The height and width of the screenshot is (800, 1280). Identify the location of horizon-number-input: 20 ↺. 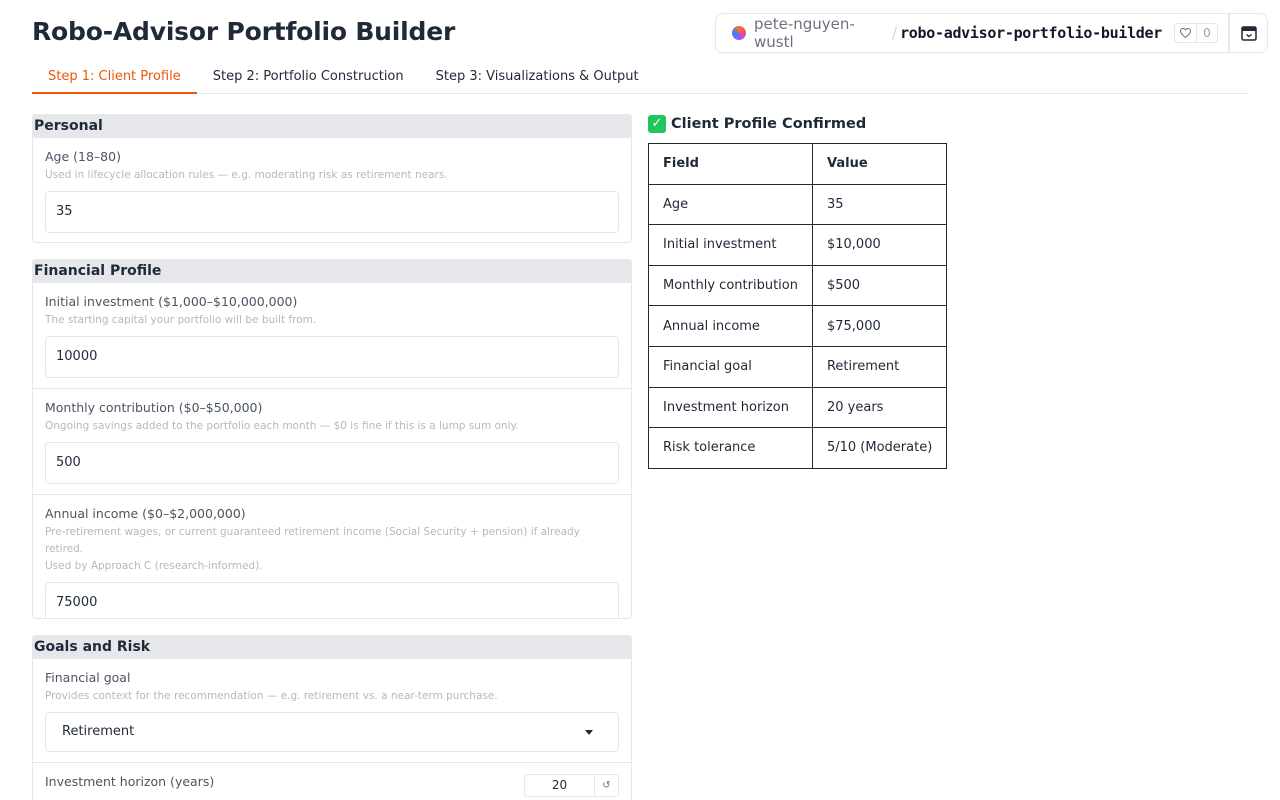
(571, 785).